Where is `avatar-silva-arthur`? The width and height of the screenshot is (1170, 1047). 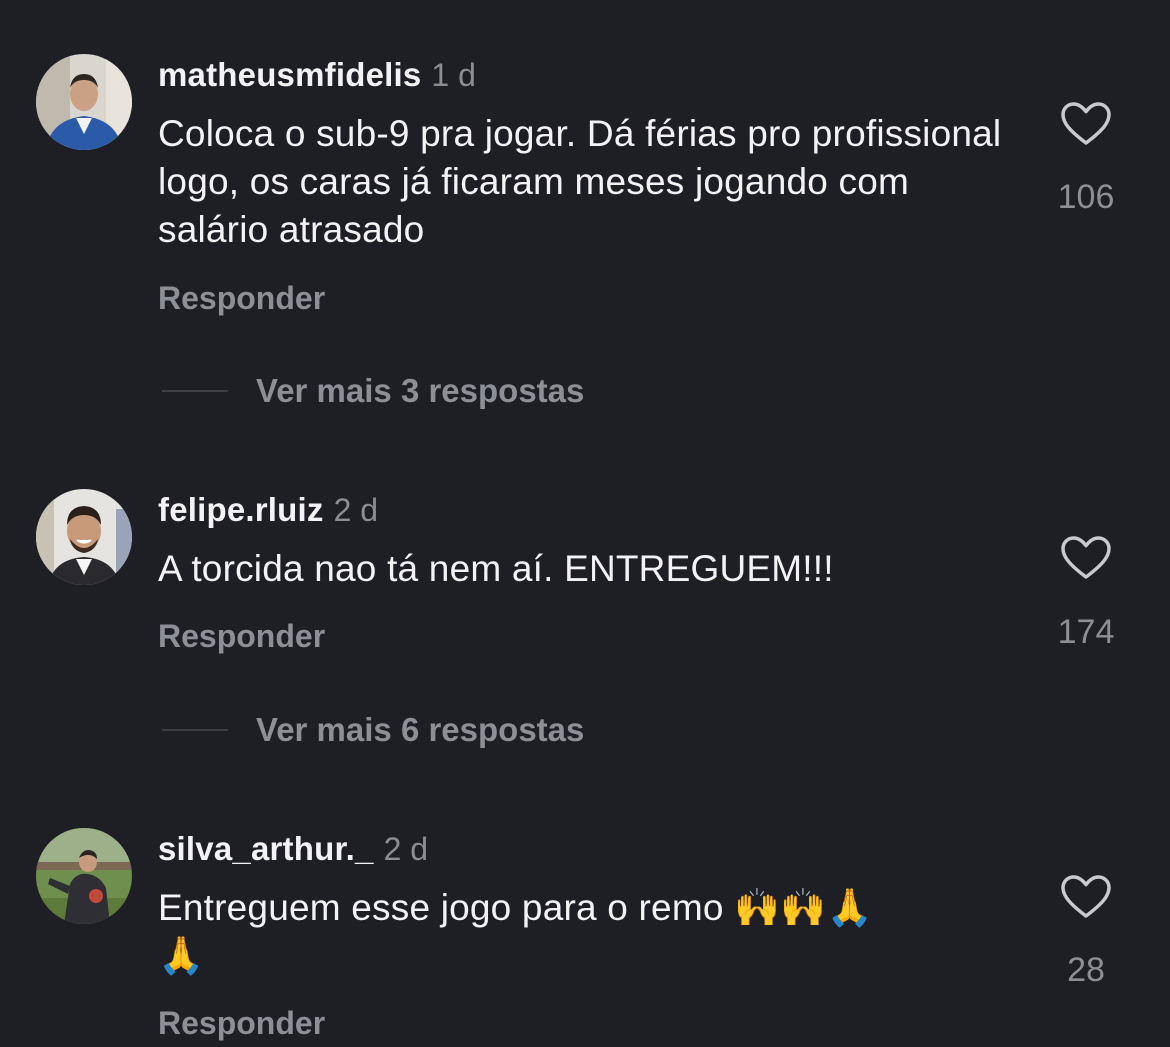
avatar-silva-arthur is located at coordinates (84, 876).